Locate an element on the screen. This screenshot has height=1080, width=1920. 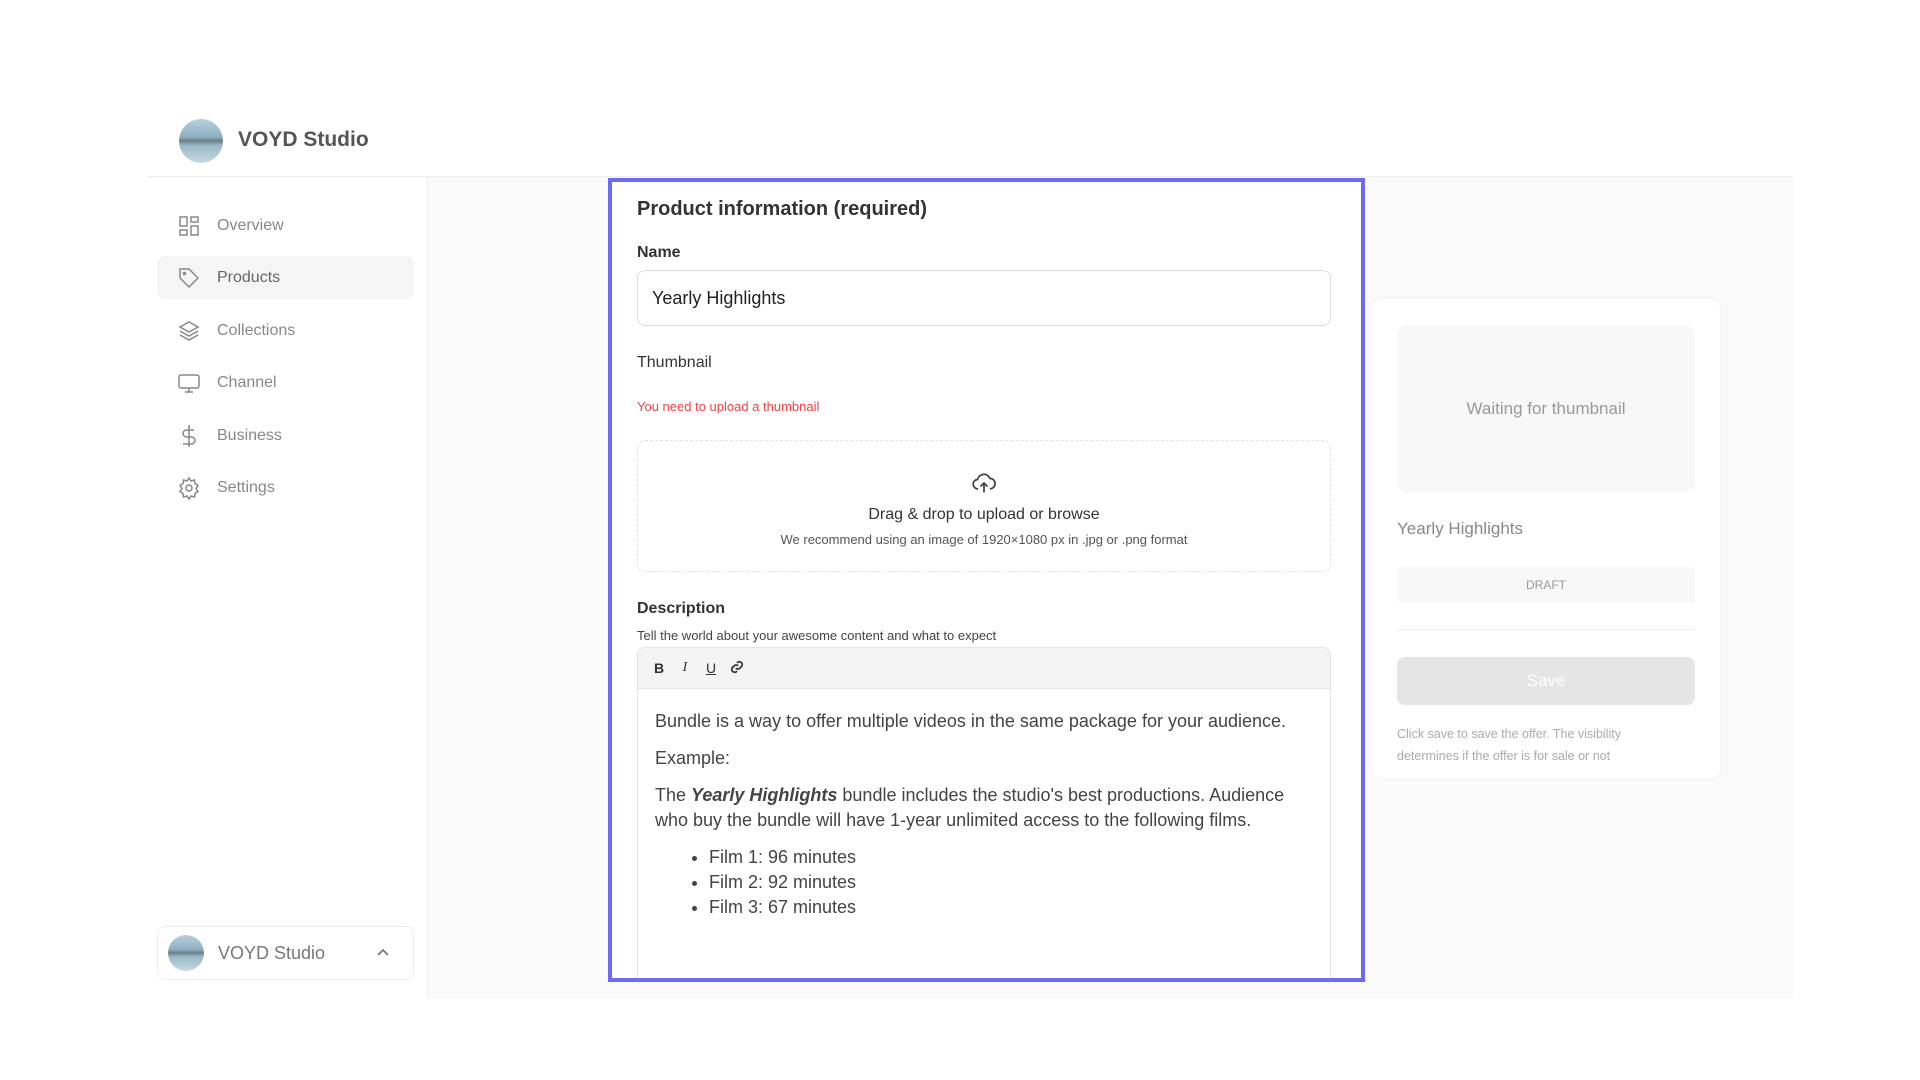
grid-icon is located at coordinates (189, 225).